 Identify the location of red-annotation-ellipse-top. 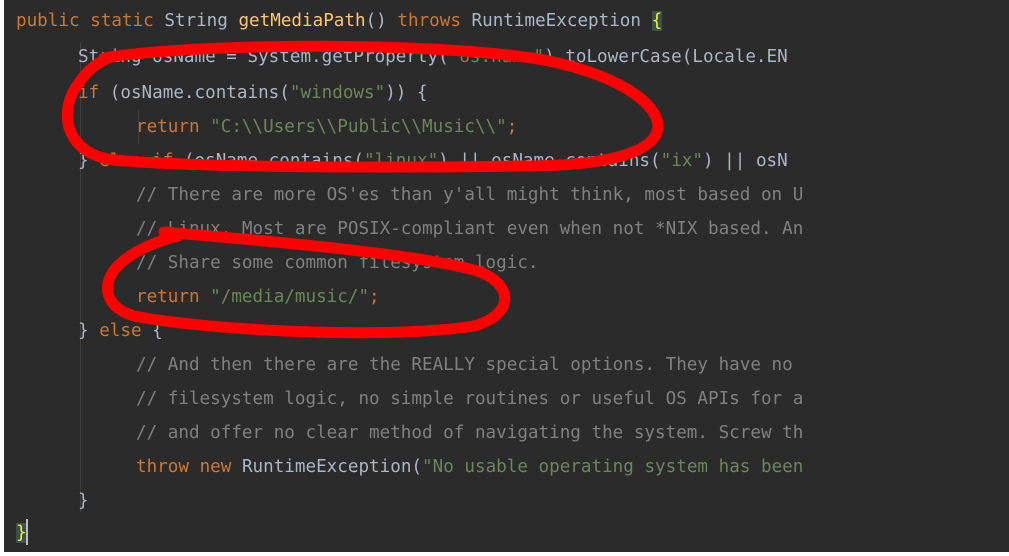
(362, 106).